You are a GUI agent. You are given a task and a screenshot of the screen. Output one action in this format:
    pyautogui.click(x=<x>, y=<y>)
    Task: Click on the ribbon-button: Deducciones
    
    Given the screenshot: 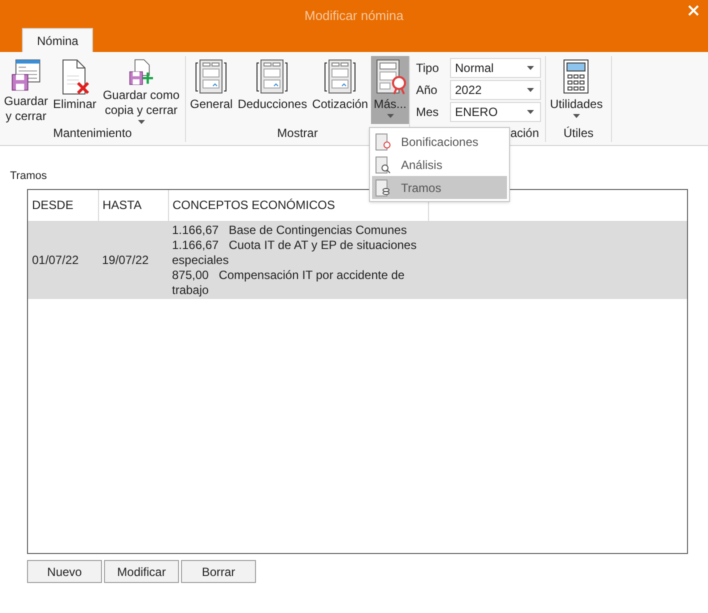 What is the action you would take?
    pyautogui.click(x=273, y=90)
    